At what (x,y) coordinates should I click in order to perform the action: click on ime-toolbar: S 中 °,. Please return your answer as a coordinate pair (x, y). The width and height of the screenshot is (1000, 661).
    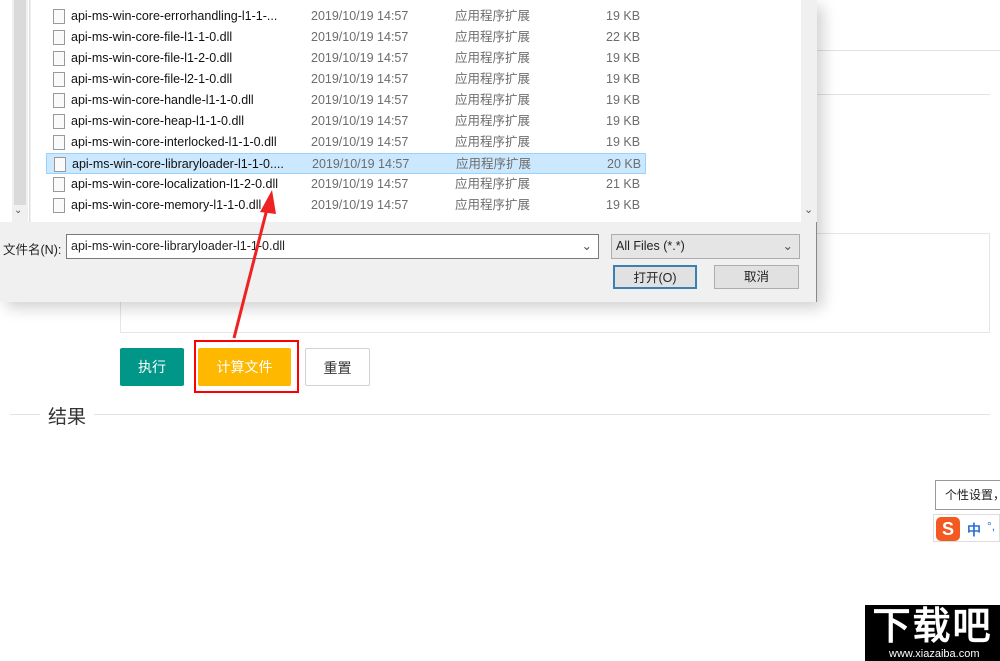
    Looking at the image, I should click on (966, 528).